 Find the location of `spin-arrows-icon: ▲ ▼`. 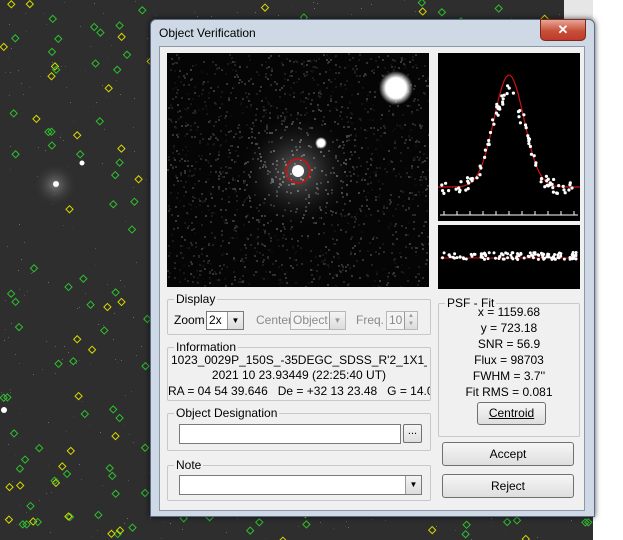

spin-arrows-icon: ▲ ▼ is located at coordinates (410, 320).